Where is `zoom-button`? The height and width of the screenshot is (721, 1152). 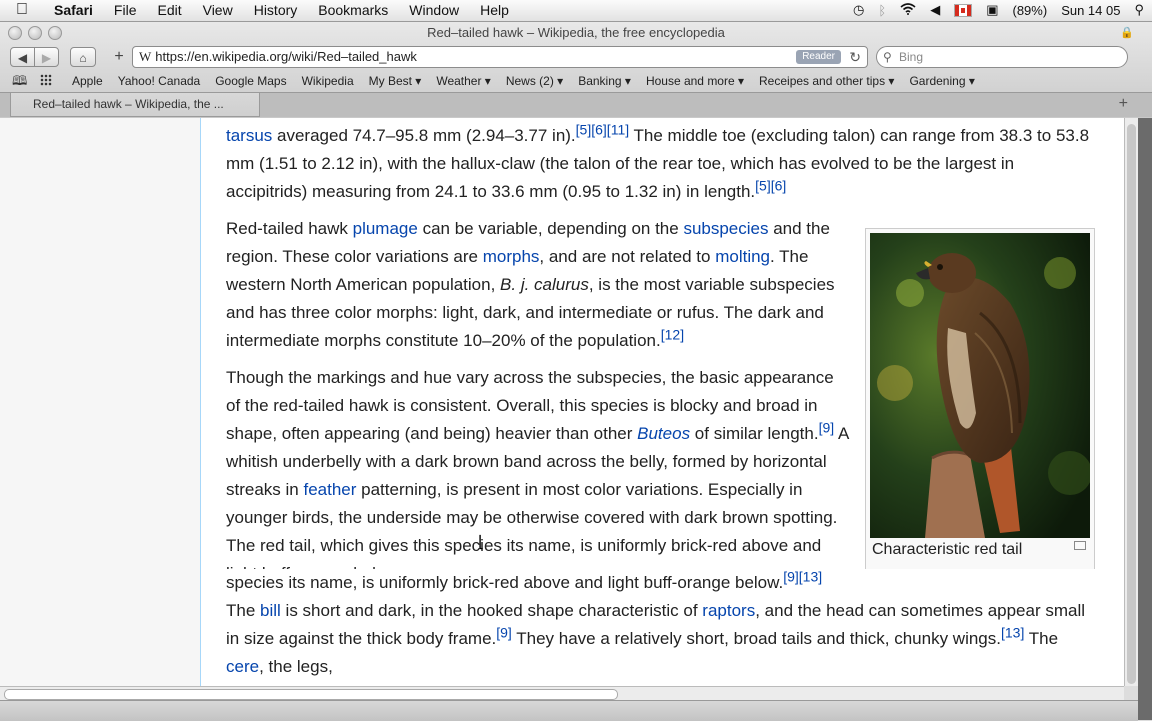
zoom-button is located at coordinates (55, 33).